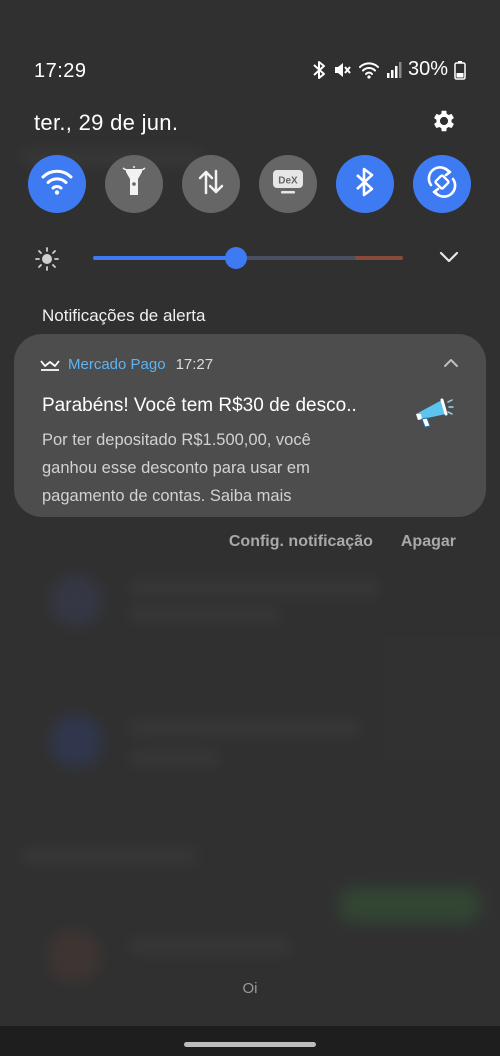 This screenshot has width=500, height=1056. What do you see at coordinates (164, 258) in the screenshot?
I see `brightness-fill` at bounding box center [164, 258].